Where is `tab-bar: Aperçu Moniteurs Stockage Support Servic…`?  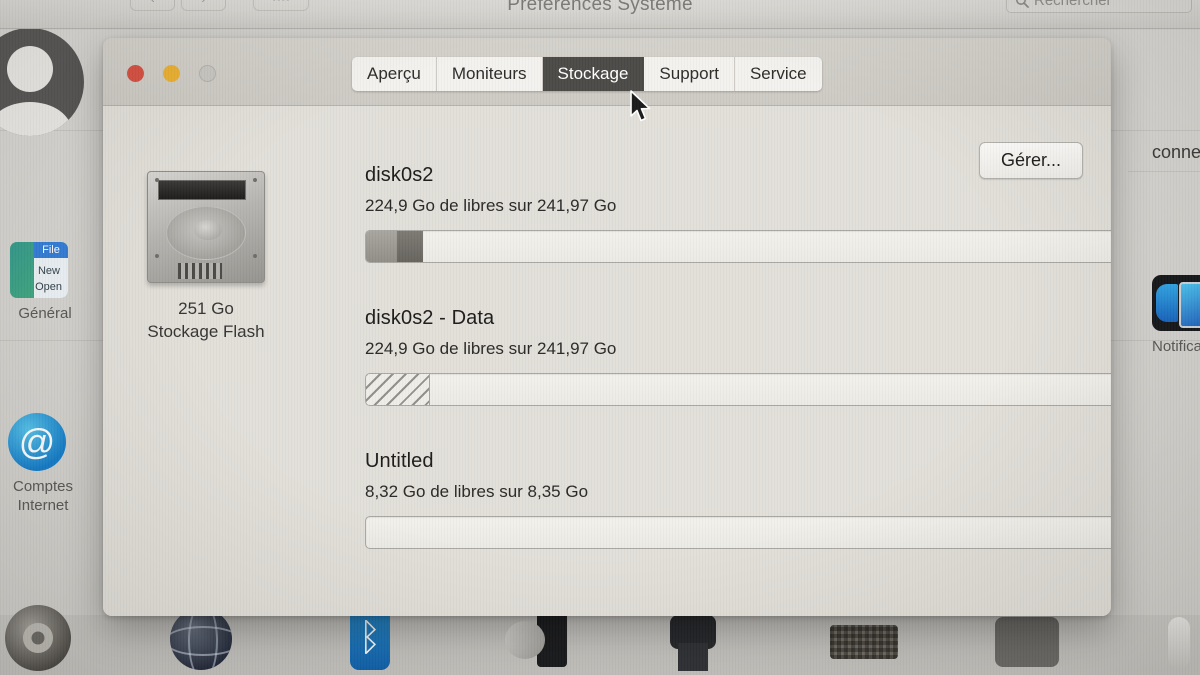
tab-bar: Aperçu Moniteurs Stockage Support Servic… is located at coordinates (587, 74).